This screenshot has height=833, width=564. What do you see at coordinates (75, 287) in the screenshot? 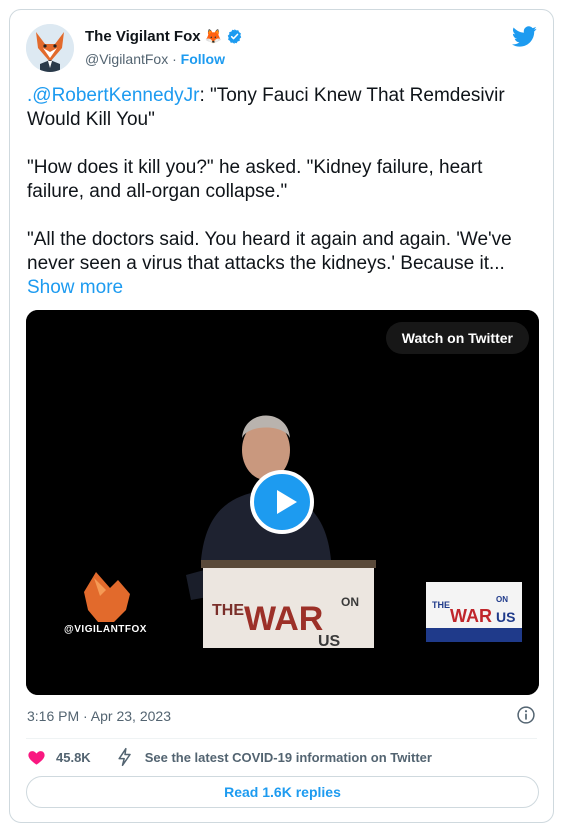
I see `show-more-link: Show more` at bounding box center [75, 287].